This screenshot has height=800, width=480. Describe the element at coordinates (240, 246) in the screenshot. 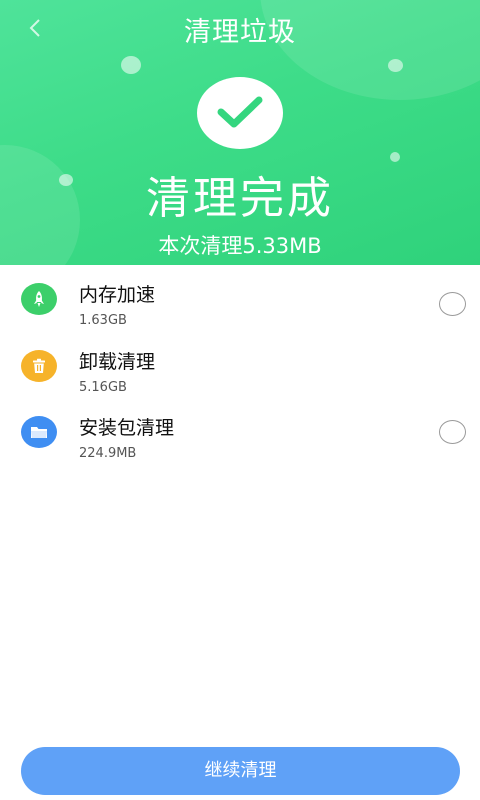

I see `cleaned-summary: 本次清理5.33MB` at that location.